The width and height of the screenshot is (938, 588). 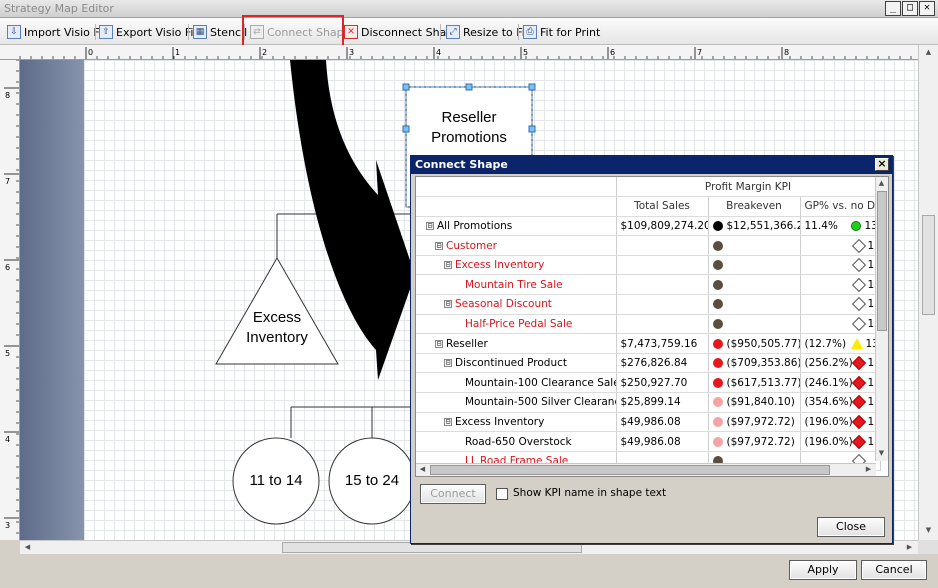 I want to click on header-blank, so click(x=516, y=187).